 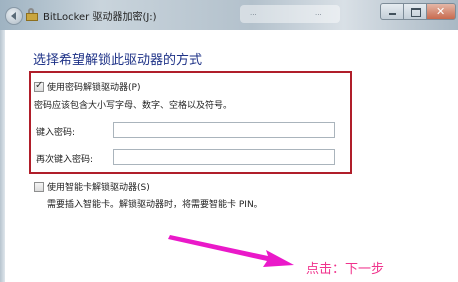 I want to click on reenter-password-field, so click(x=224, y=157).